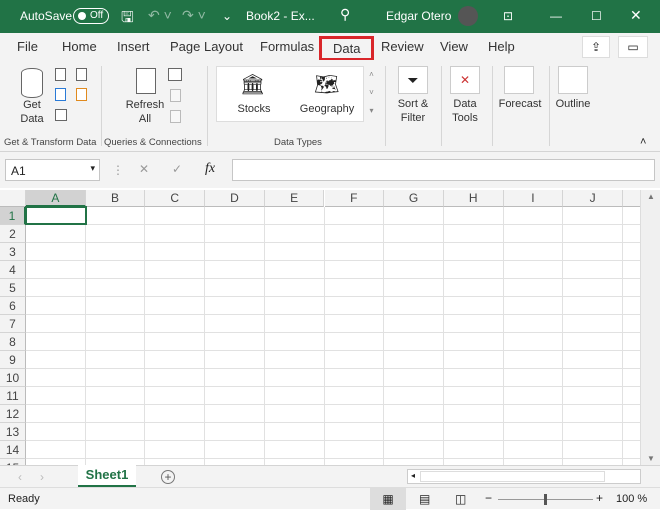 This screenshot has width=660, height=510. What do you see at coordinates (345, 14) in the screenshot?
I see `search-icon: ⚲` at bounding box center [345, 14].